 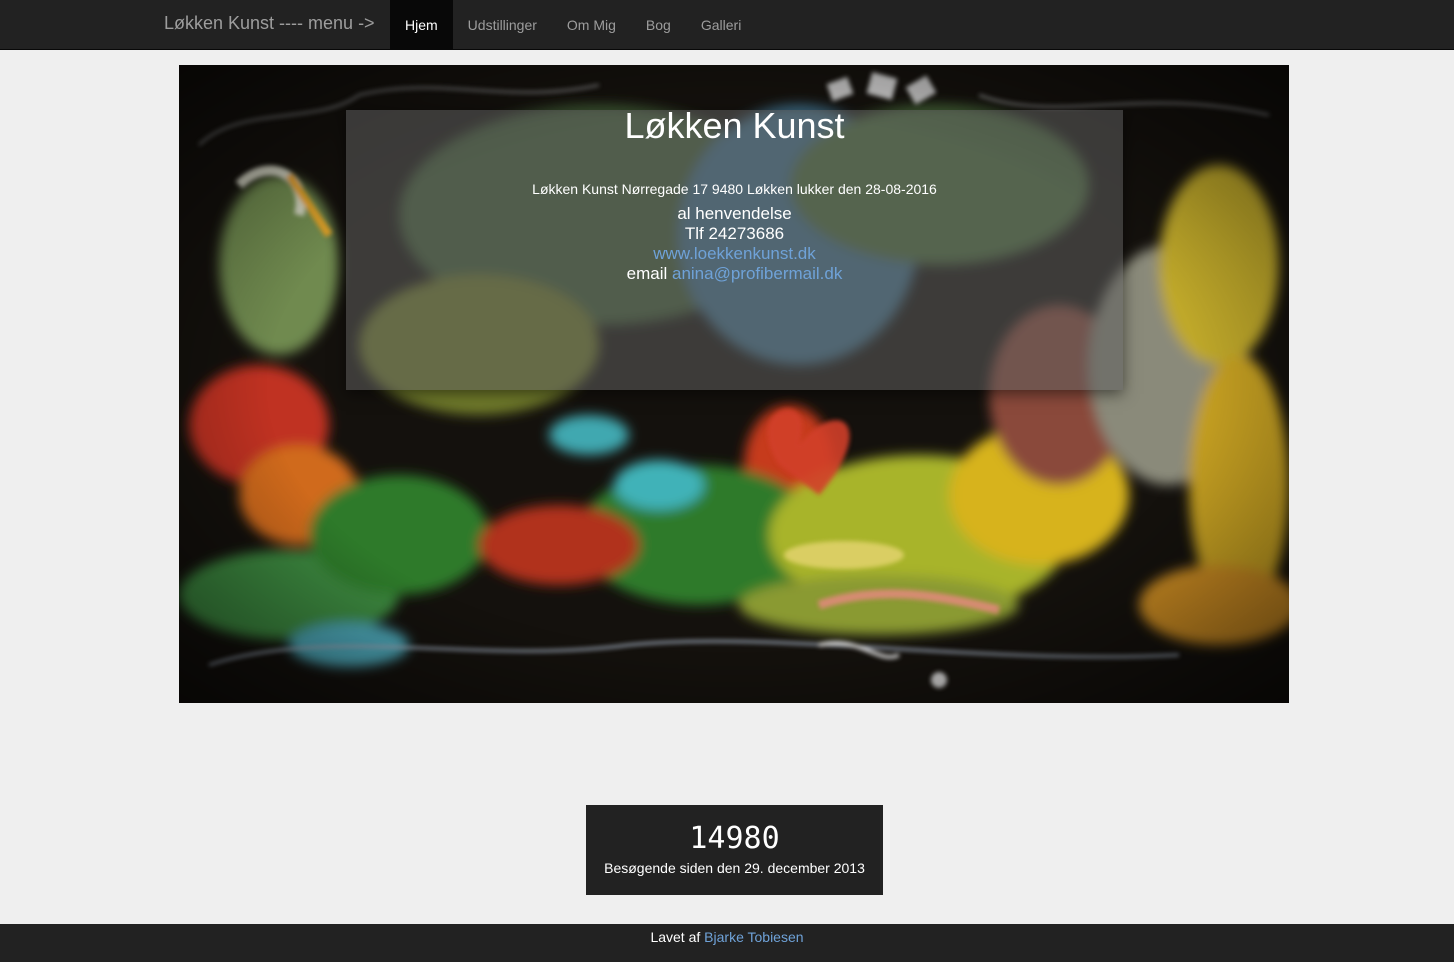 What do you see at coordinates (675, 937) in the screenshot?
I see `footer-prefix: Lavet af` at bounding box center [675, 937].